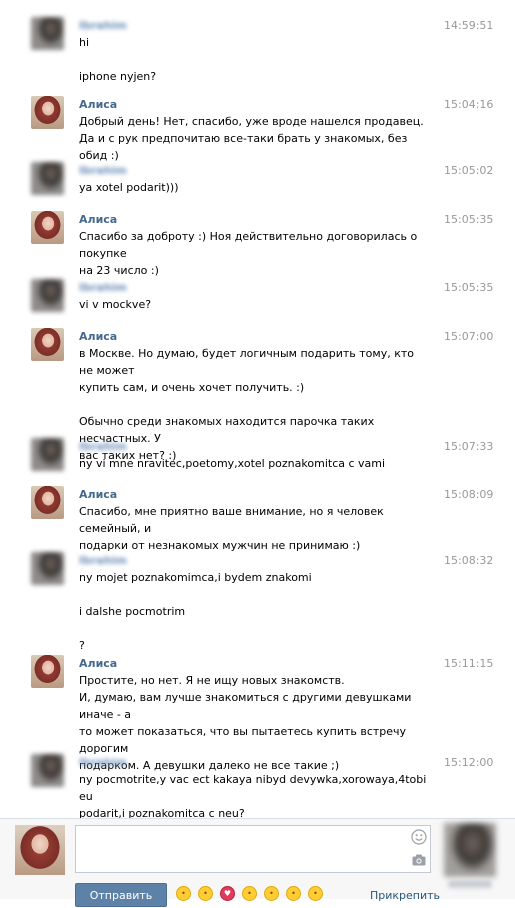 The image size is (515, 908). What do you see at coordinates (419, 837) in the screenshot?
I see `smile-icon` at bounding box center [419, 837].